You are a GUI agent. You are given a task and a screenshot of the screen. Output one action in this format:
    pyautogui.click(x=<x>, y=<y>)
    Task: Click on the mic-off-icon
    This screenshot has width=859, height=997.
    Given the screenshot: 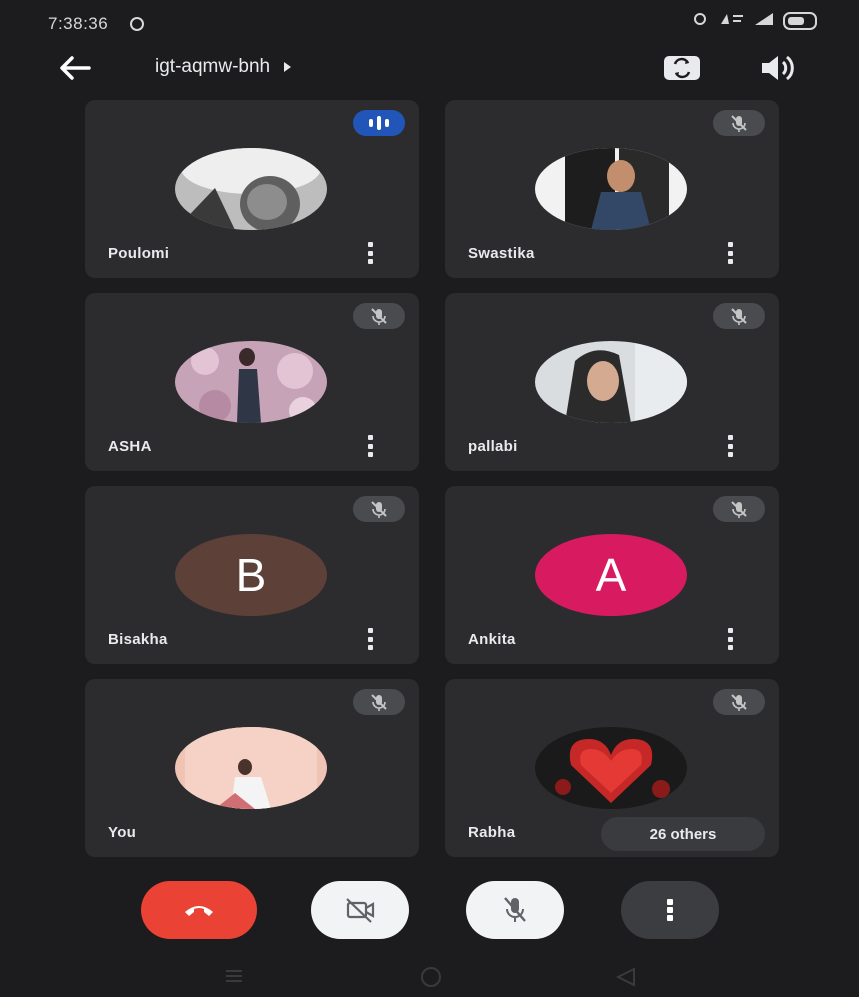 What is the action you would take?
    pyautogui.click(x=515, y=909)
    